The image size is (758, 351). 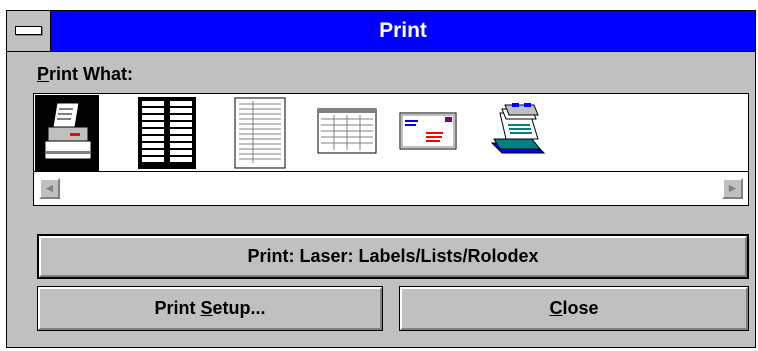 I want to click on printer-icon, so click(x=67, y=133).